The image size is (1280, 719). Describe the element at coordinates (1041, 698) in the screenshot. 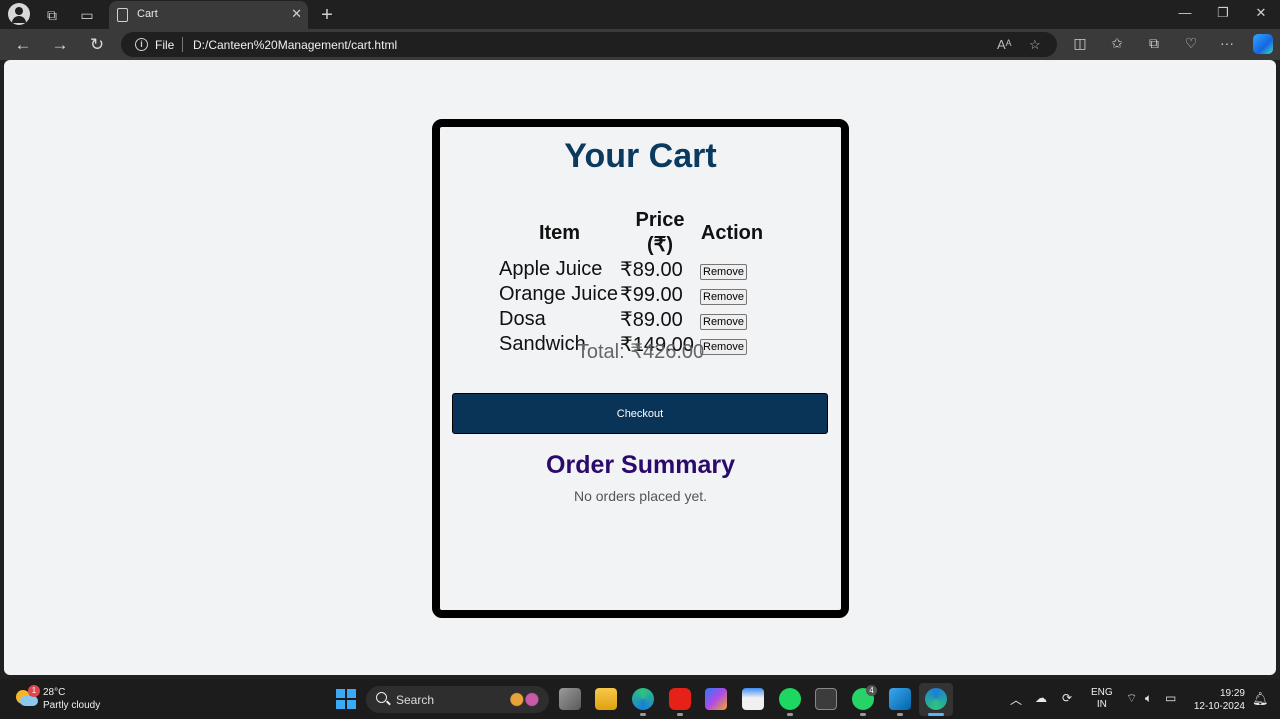

I see `network-status-icon: ☁` at that location.